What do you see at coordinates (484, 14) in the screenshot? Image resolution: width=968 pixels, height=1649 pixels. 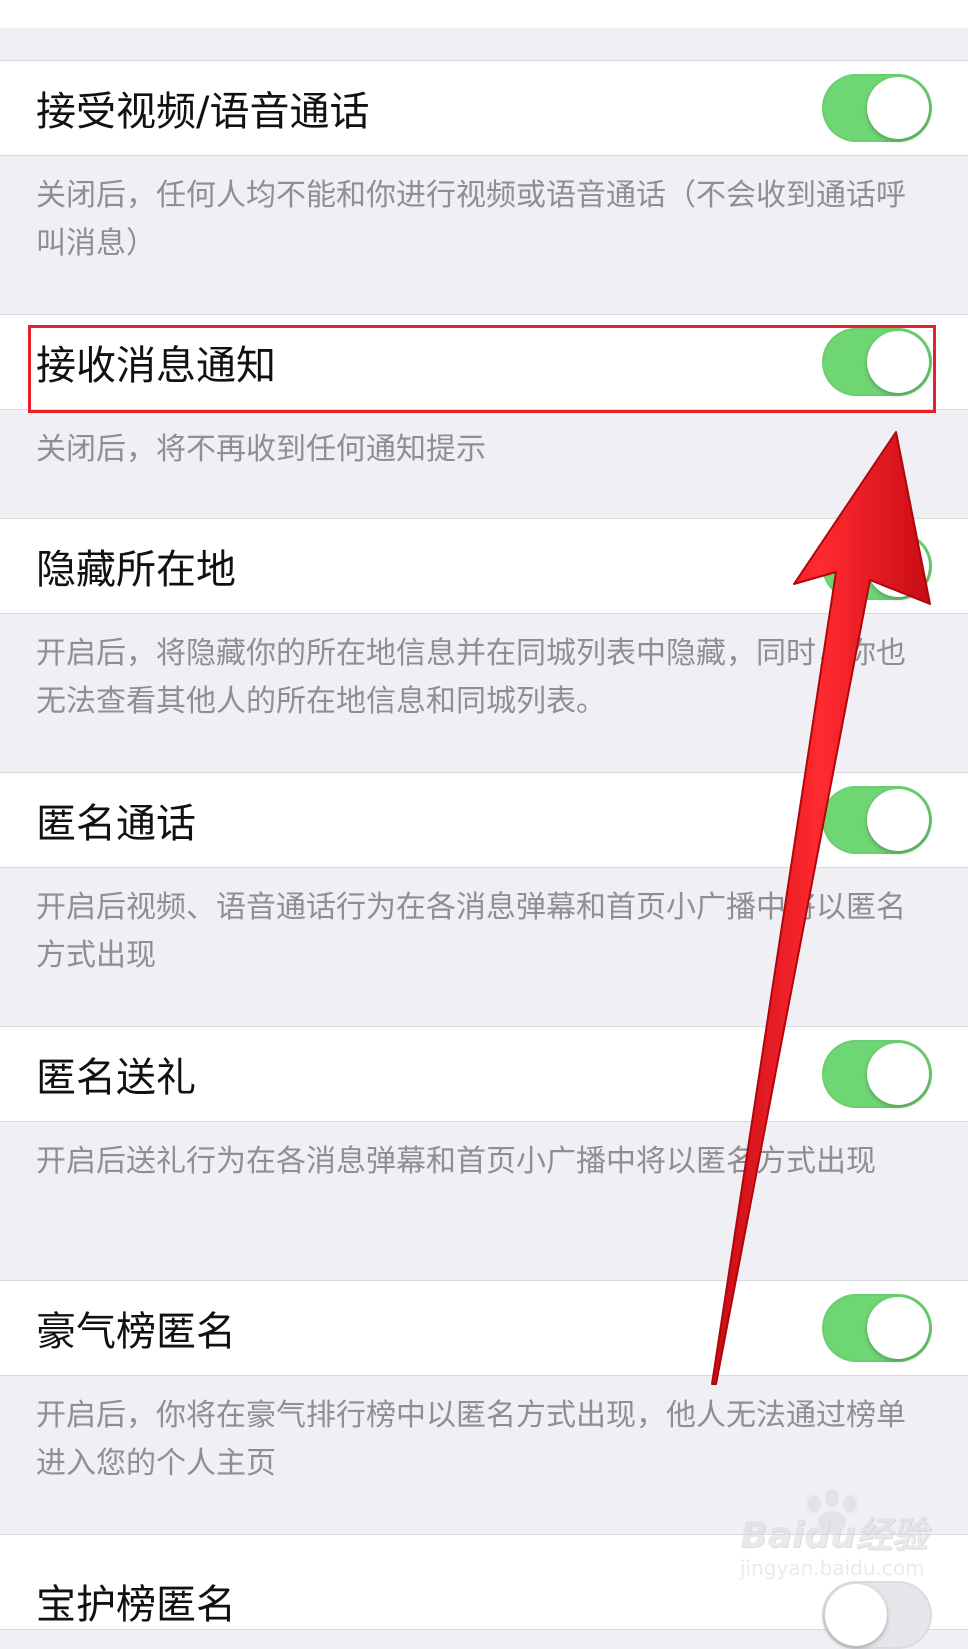 I see `top-bar` at bounding box center [484, 14].